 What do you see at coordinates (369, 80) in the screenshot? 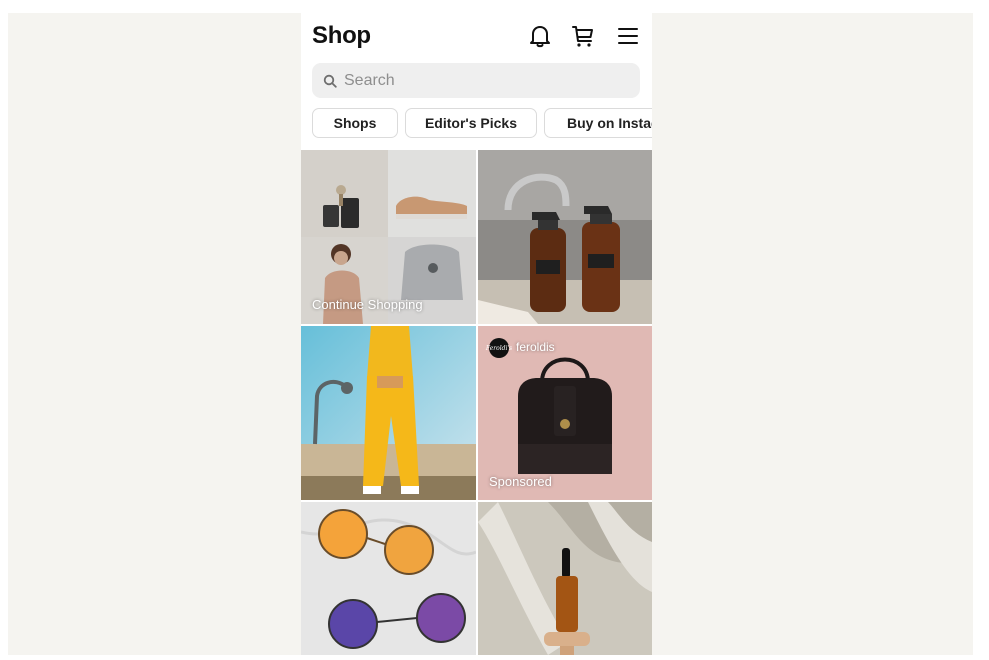
I see `search-placeholder: Search` at bounding box center [369, 80].